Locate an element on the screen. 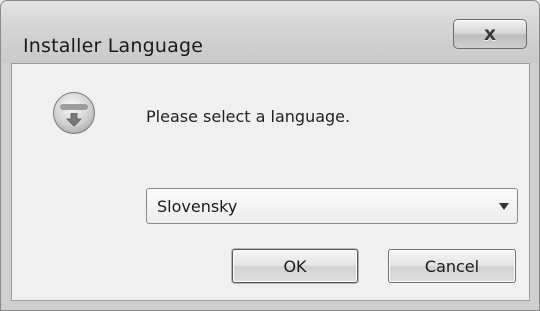 The image size is (540, 311). window-title: Installer Language is located at coordinates (113, 46).